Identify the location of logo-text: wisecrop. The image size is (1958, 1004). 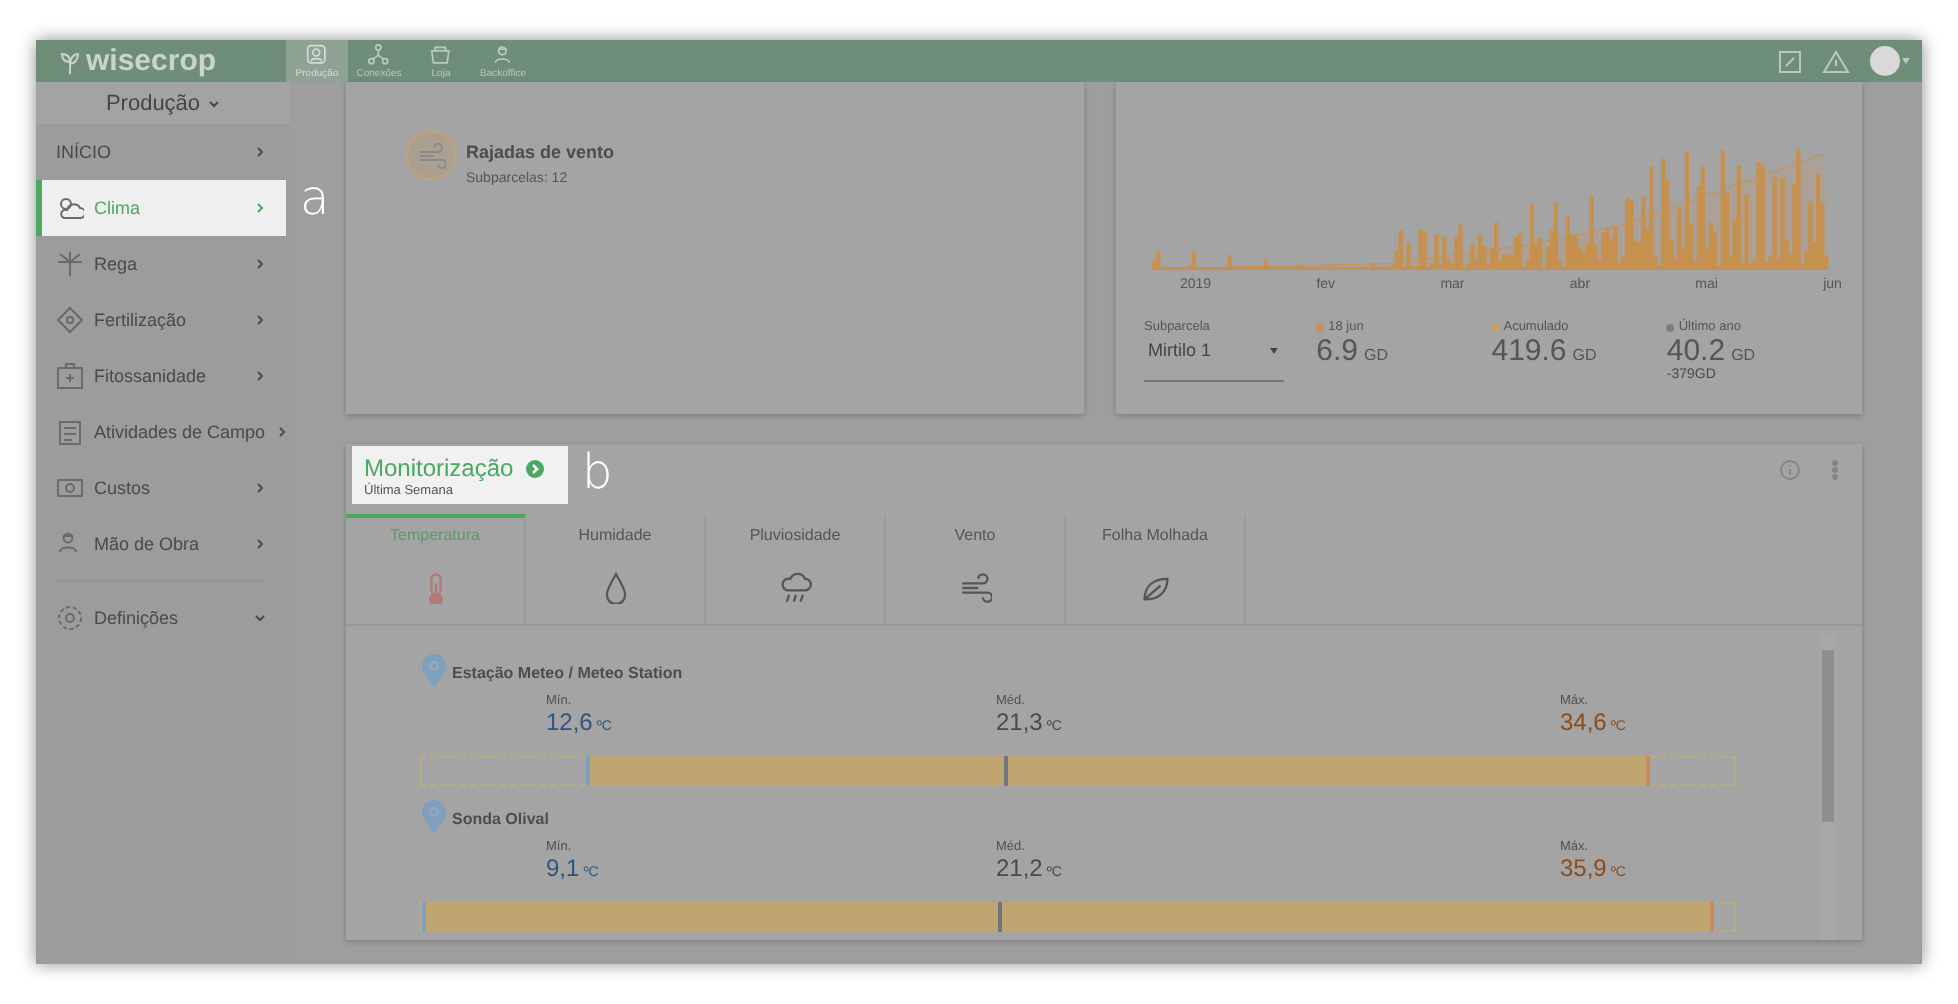
(151, 61).